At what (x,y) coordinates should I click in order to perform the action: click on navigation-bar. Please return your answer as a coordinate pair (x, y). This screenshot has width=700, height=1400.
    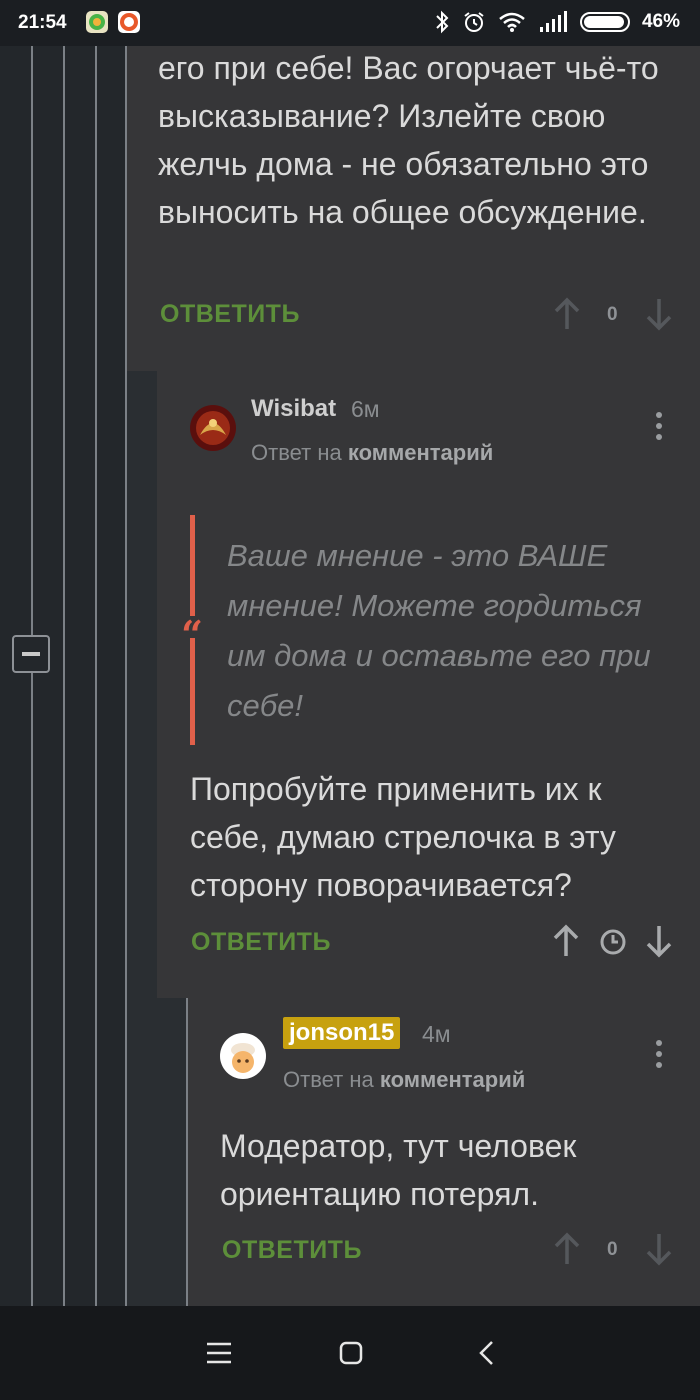
    Looking at the image, I should click on (350, 1353).